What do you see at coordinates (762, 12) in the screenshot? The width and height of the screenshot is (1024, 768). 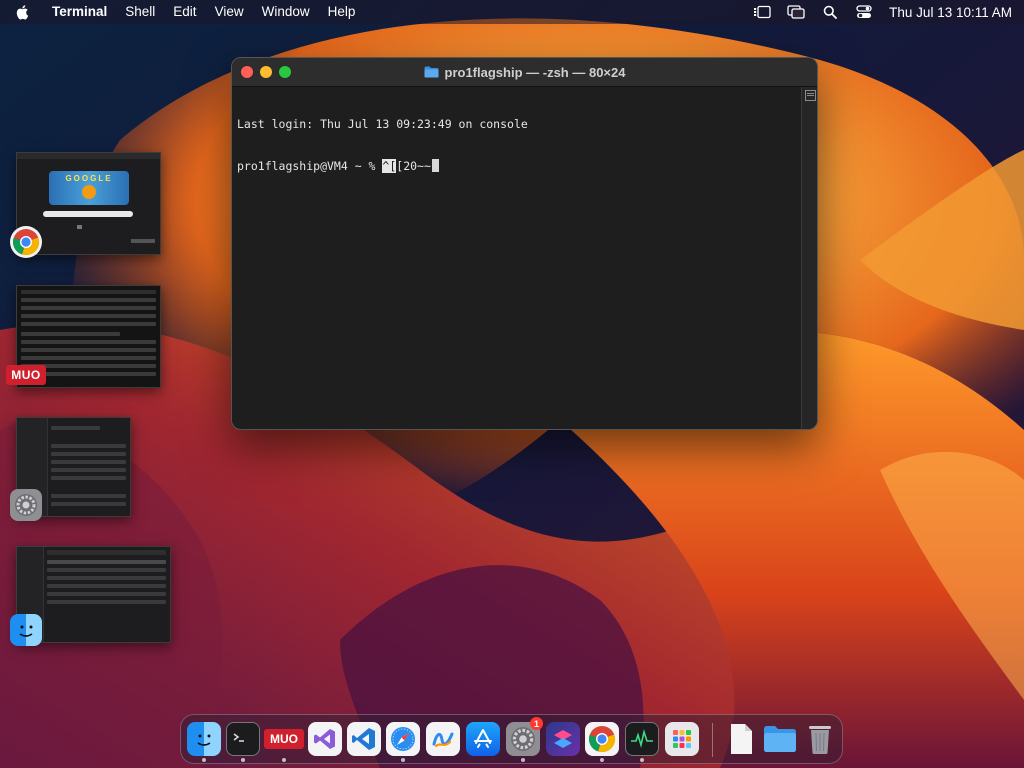 I see `stage-manager-icon` at bounding box center [762, 12].